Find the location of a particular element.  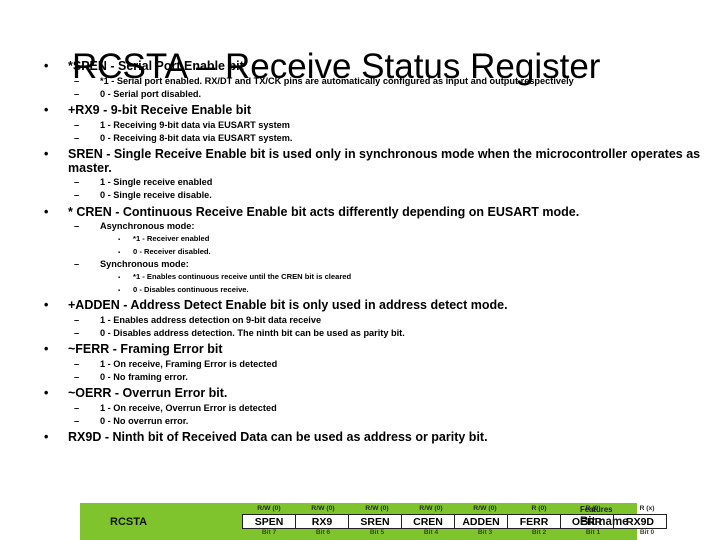

bit-cell: ADDEN is located at coordinates (481, 521).